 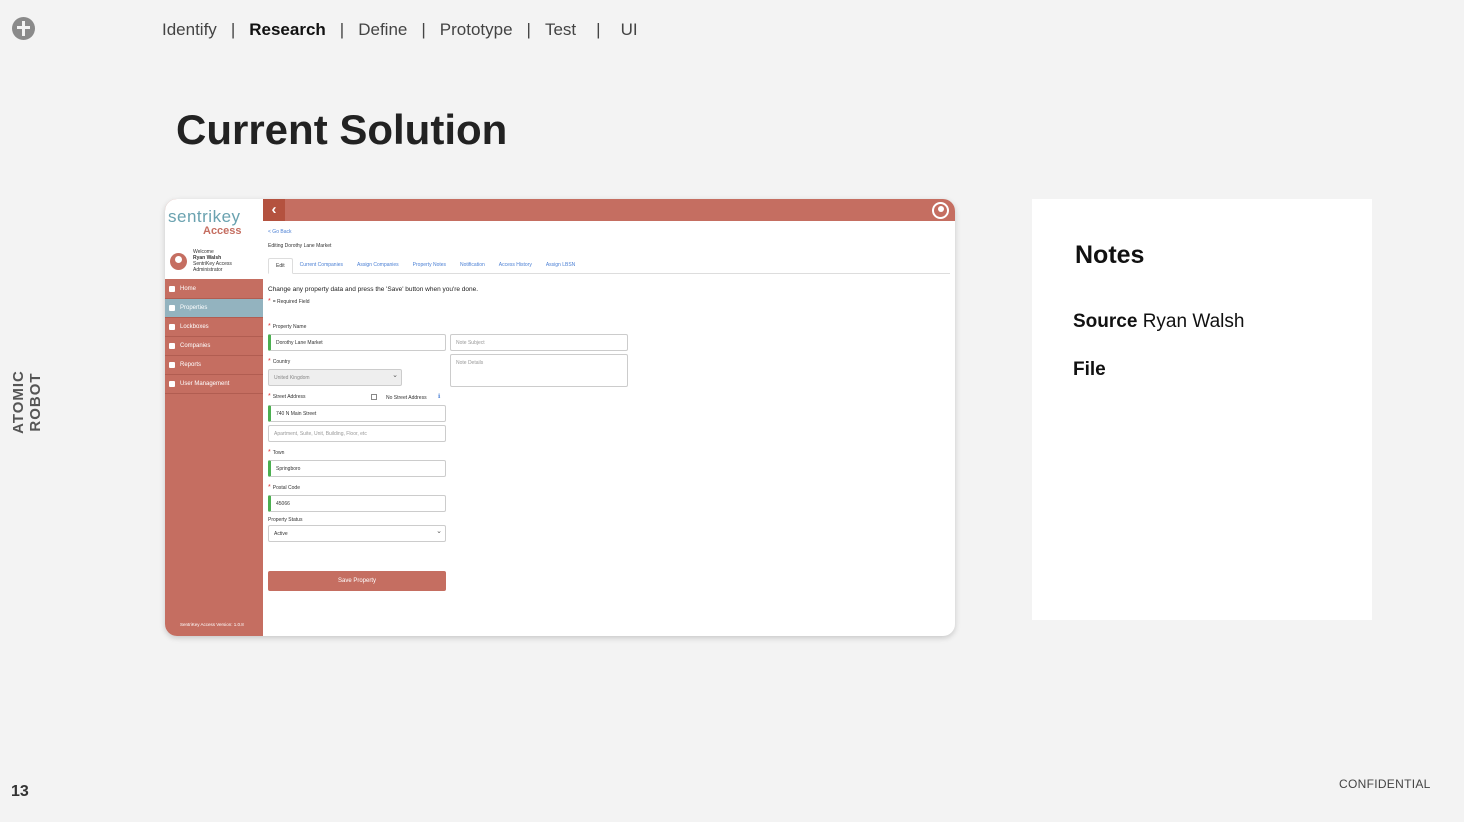 I want to click on sidebar-item-user-management: User Management, so click(x=214, y=384).